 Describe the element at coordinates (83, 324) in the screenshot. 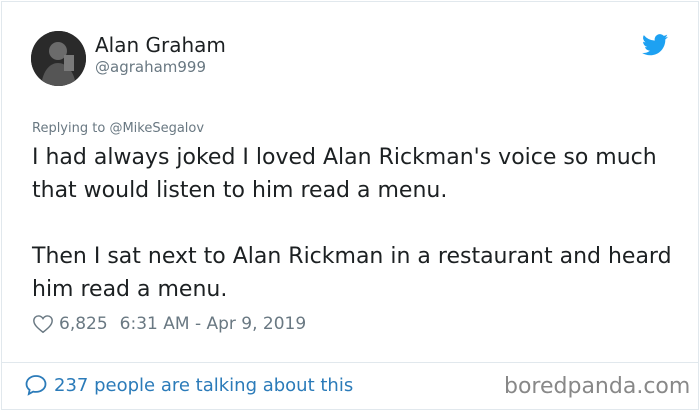

I see `like-count: 6,825` at that location.